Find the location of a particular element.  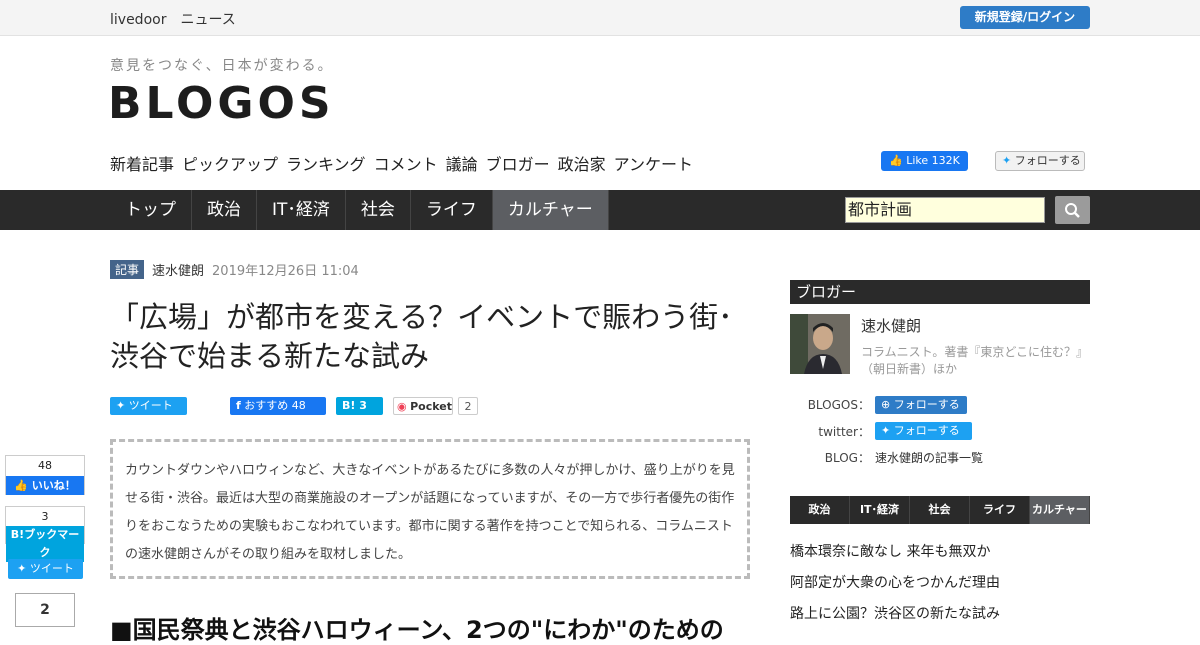

side-tweet-button: ✦ ツイート is located at coordinates (45, 569).